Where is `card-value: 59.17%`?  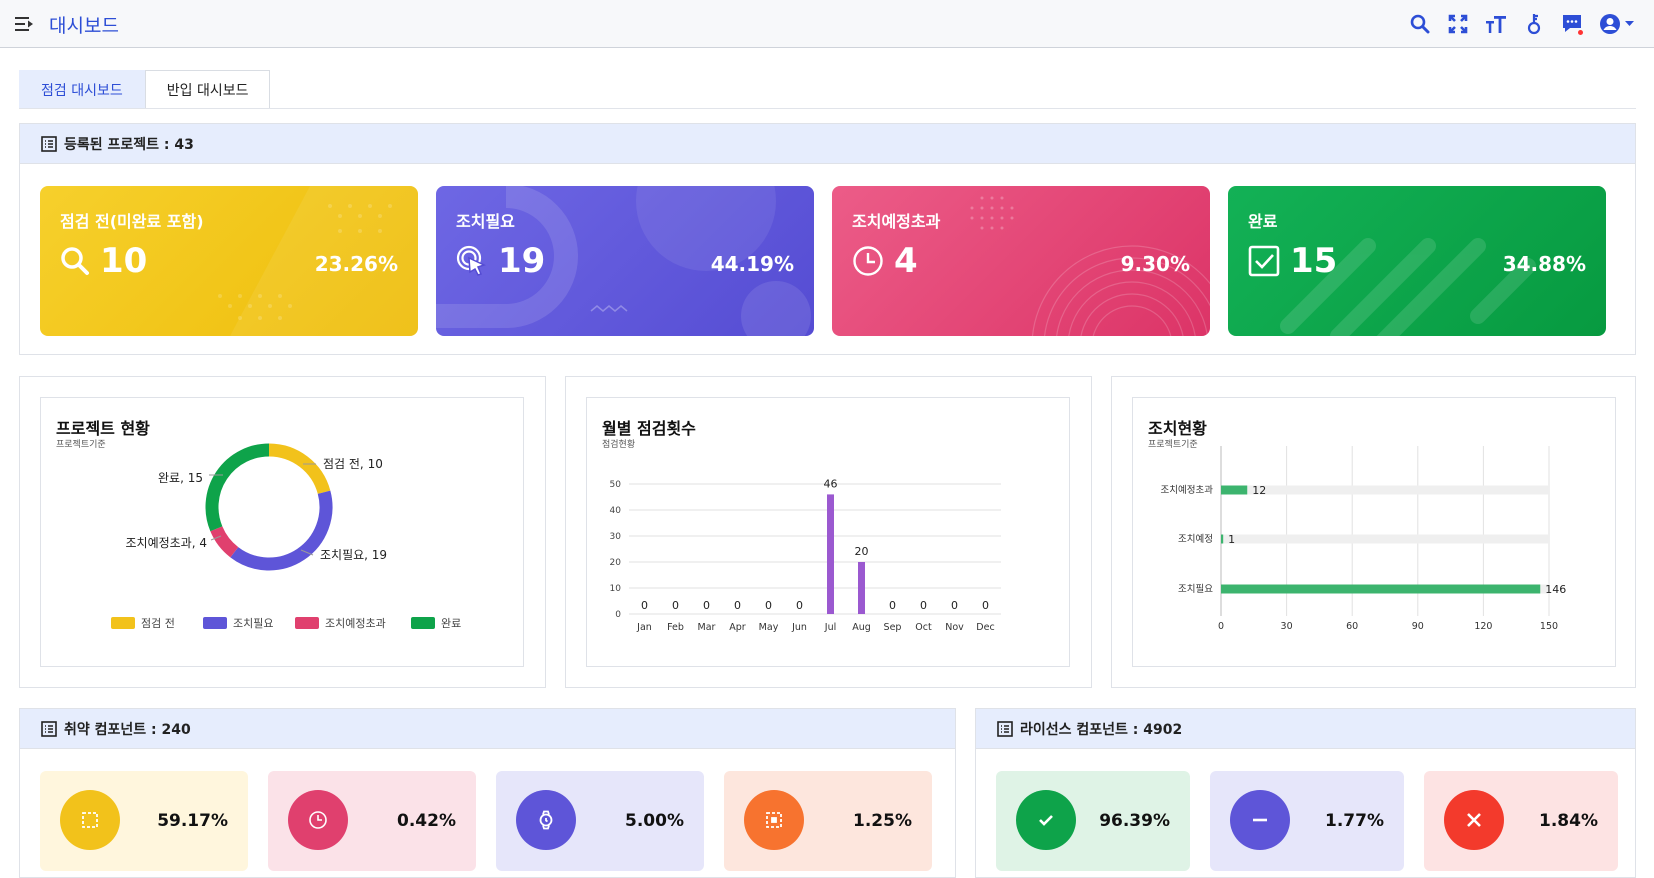
card-value: 59.17% is located at coordinates (192, 821).